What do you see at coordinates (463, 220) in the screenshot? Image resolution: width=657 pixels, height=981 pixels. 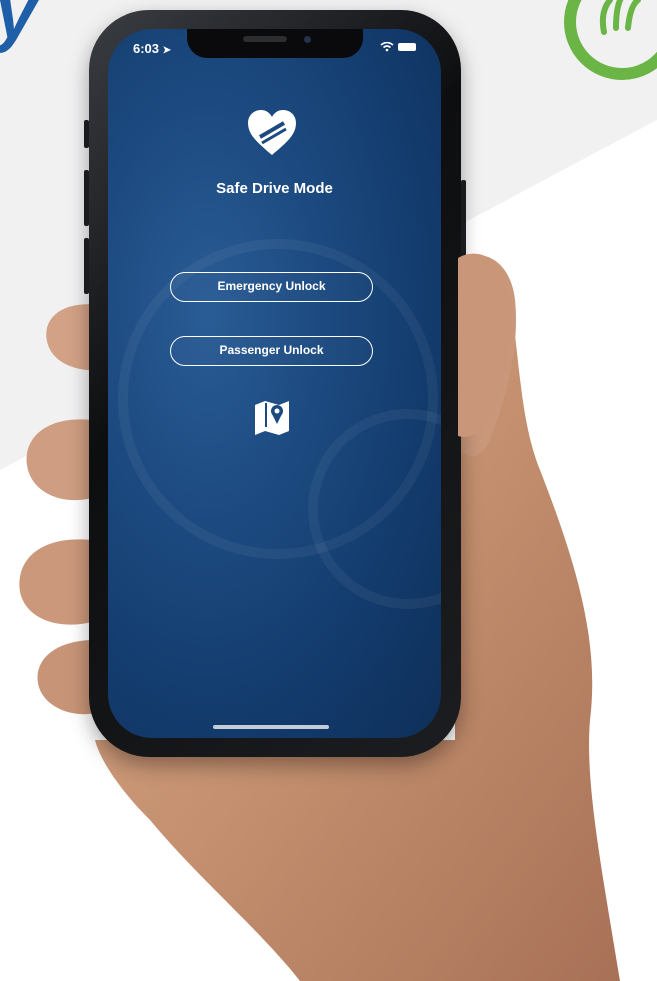 I see `phone-power-button` at bounding box center [463, 220].